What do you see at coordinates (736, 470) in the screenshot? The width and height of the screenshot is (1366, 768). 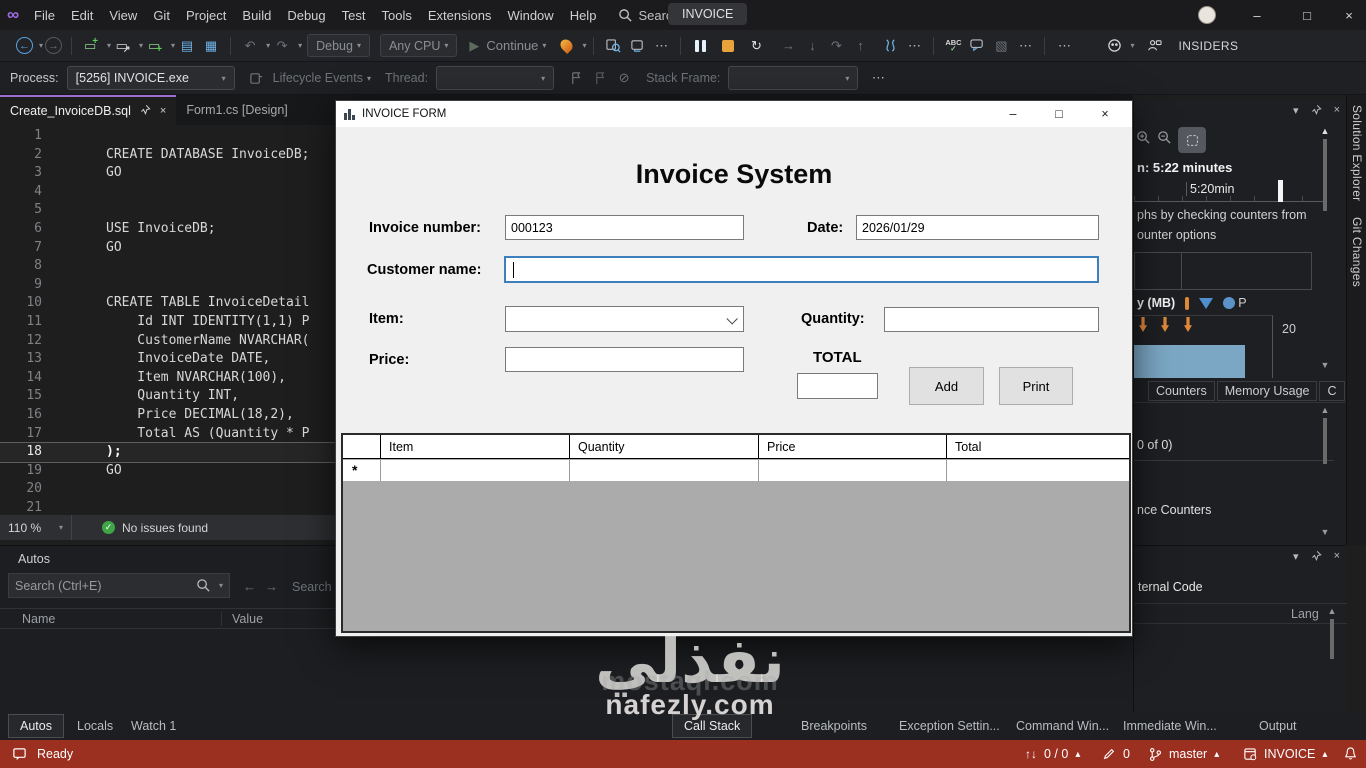 I see `grid-new-row: *` at bounding box center [736, 470].